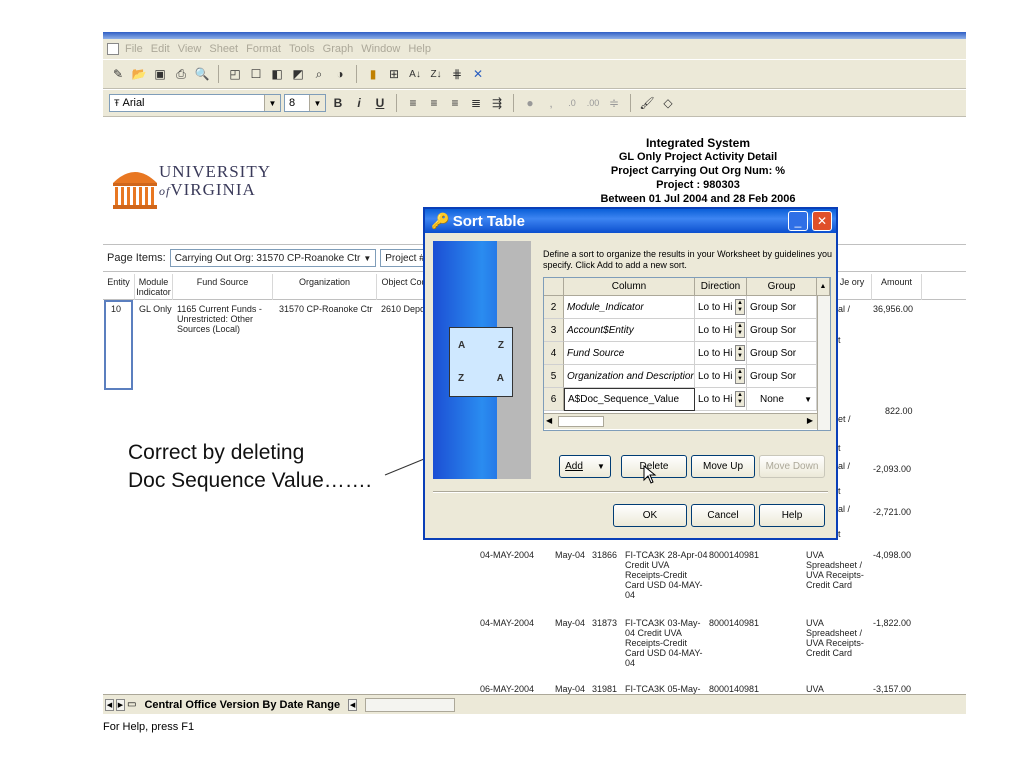 Image resolution: width=1024 pixels, height=768 pixels. I want to click on cancel-button: Cancel, so click(723, 515).